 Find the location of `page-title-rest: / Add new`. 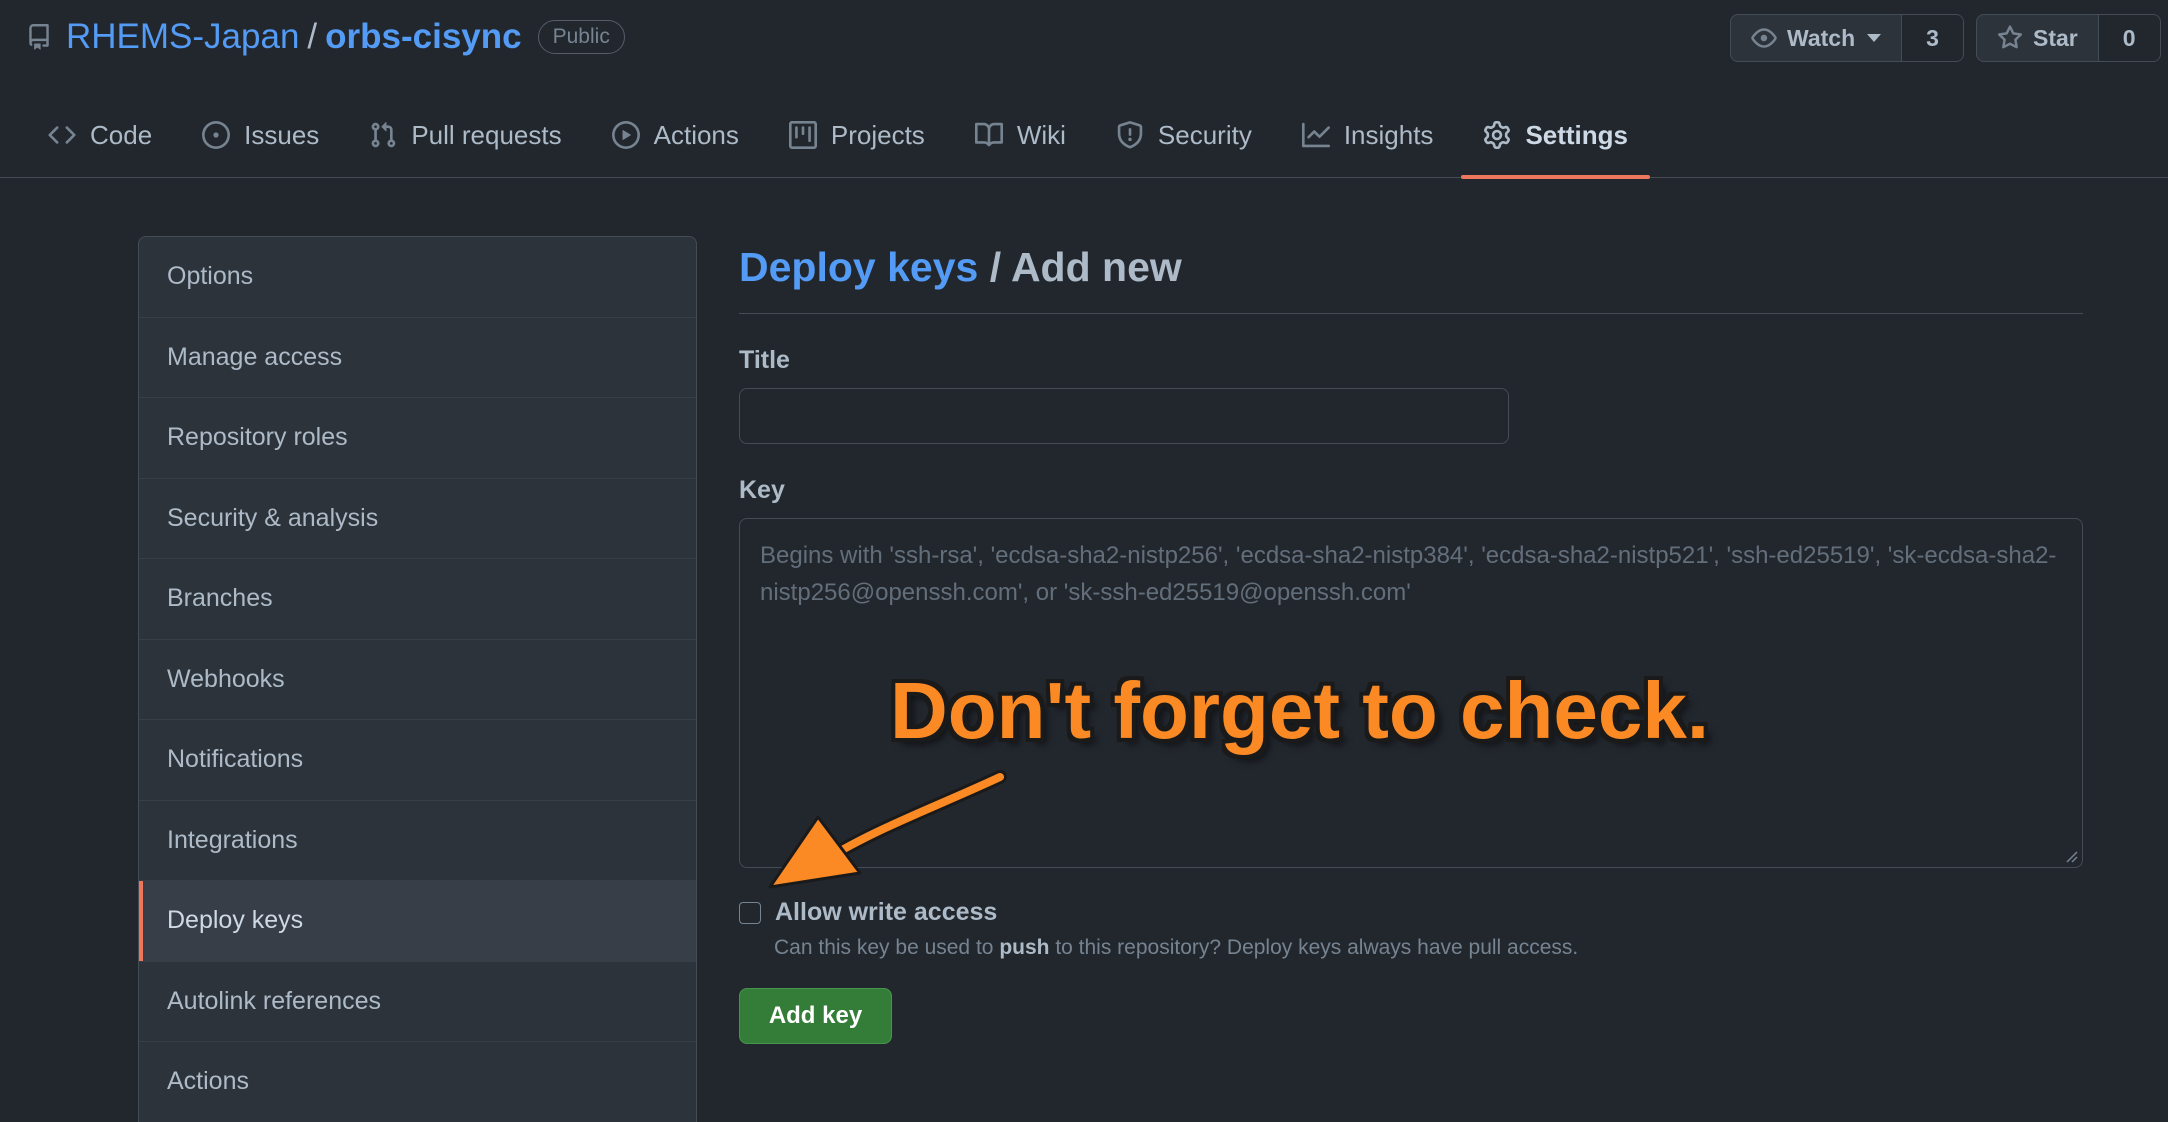

page-title-rest: / Add new is located at coordinates (1080, 267).